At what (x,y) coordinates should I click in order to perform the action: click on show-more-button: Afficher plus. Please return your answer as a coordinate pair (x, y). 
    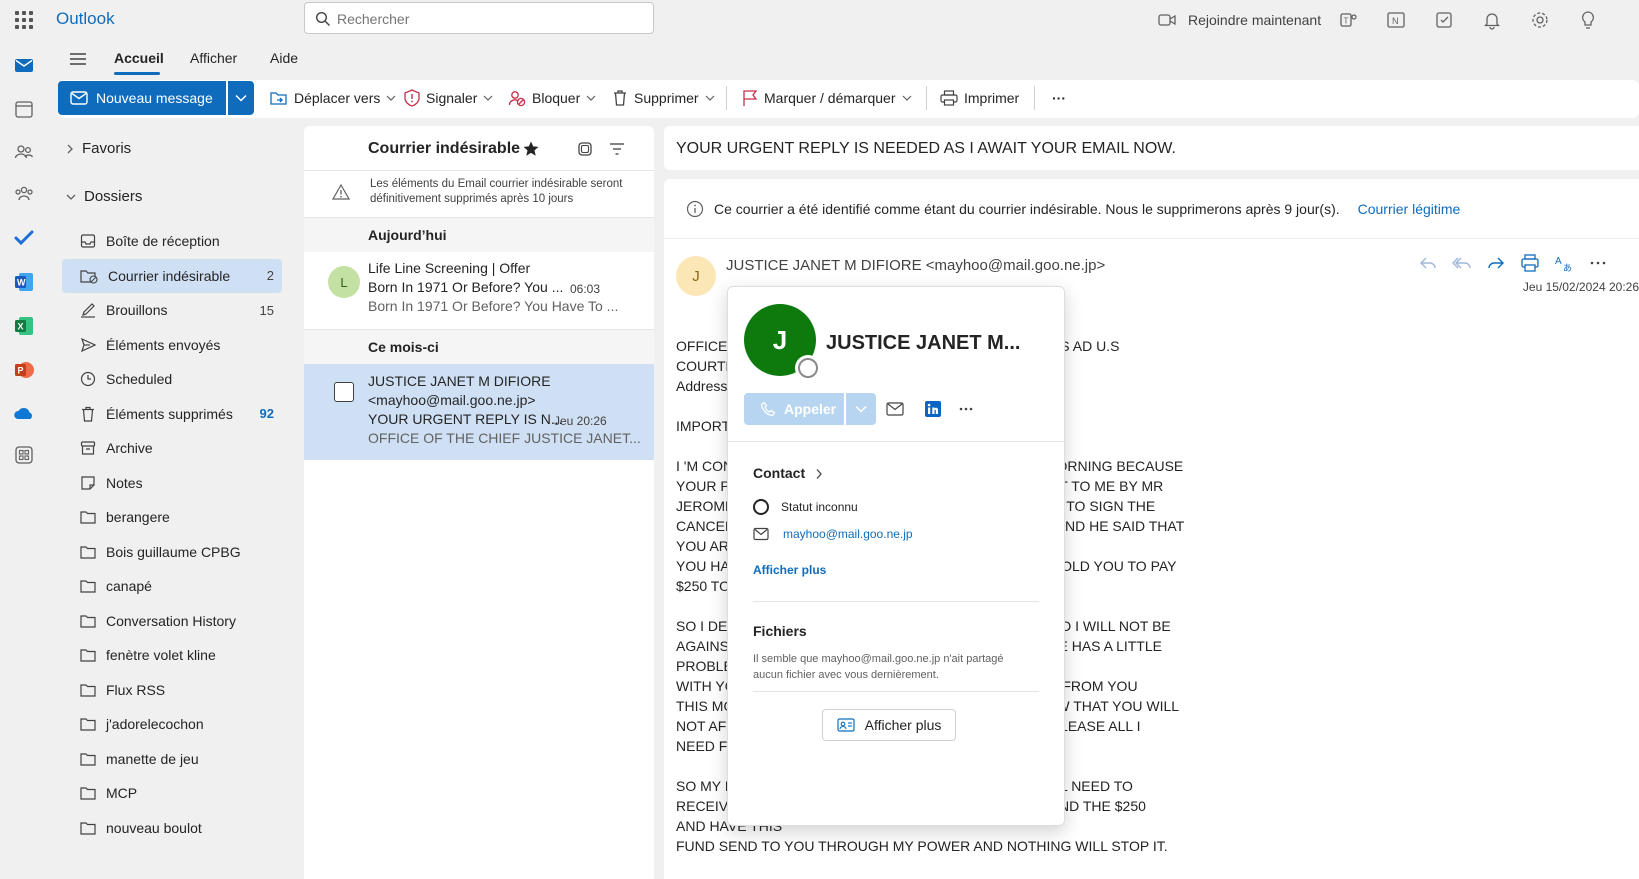
    Looking at the image, I should click on (889, 725).